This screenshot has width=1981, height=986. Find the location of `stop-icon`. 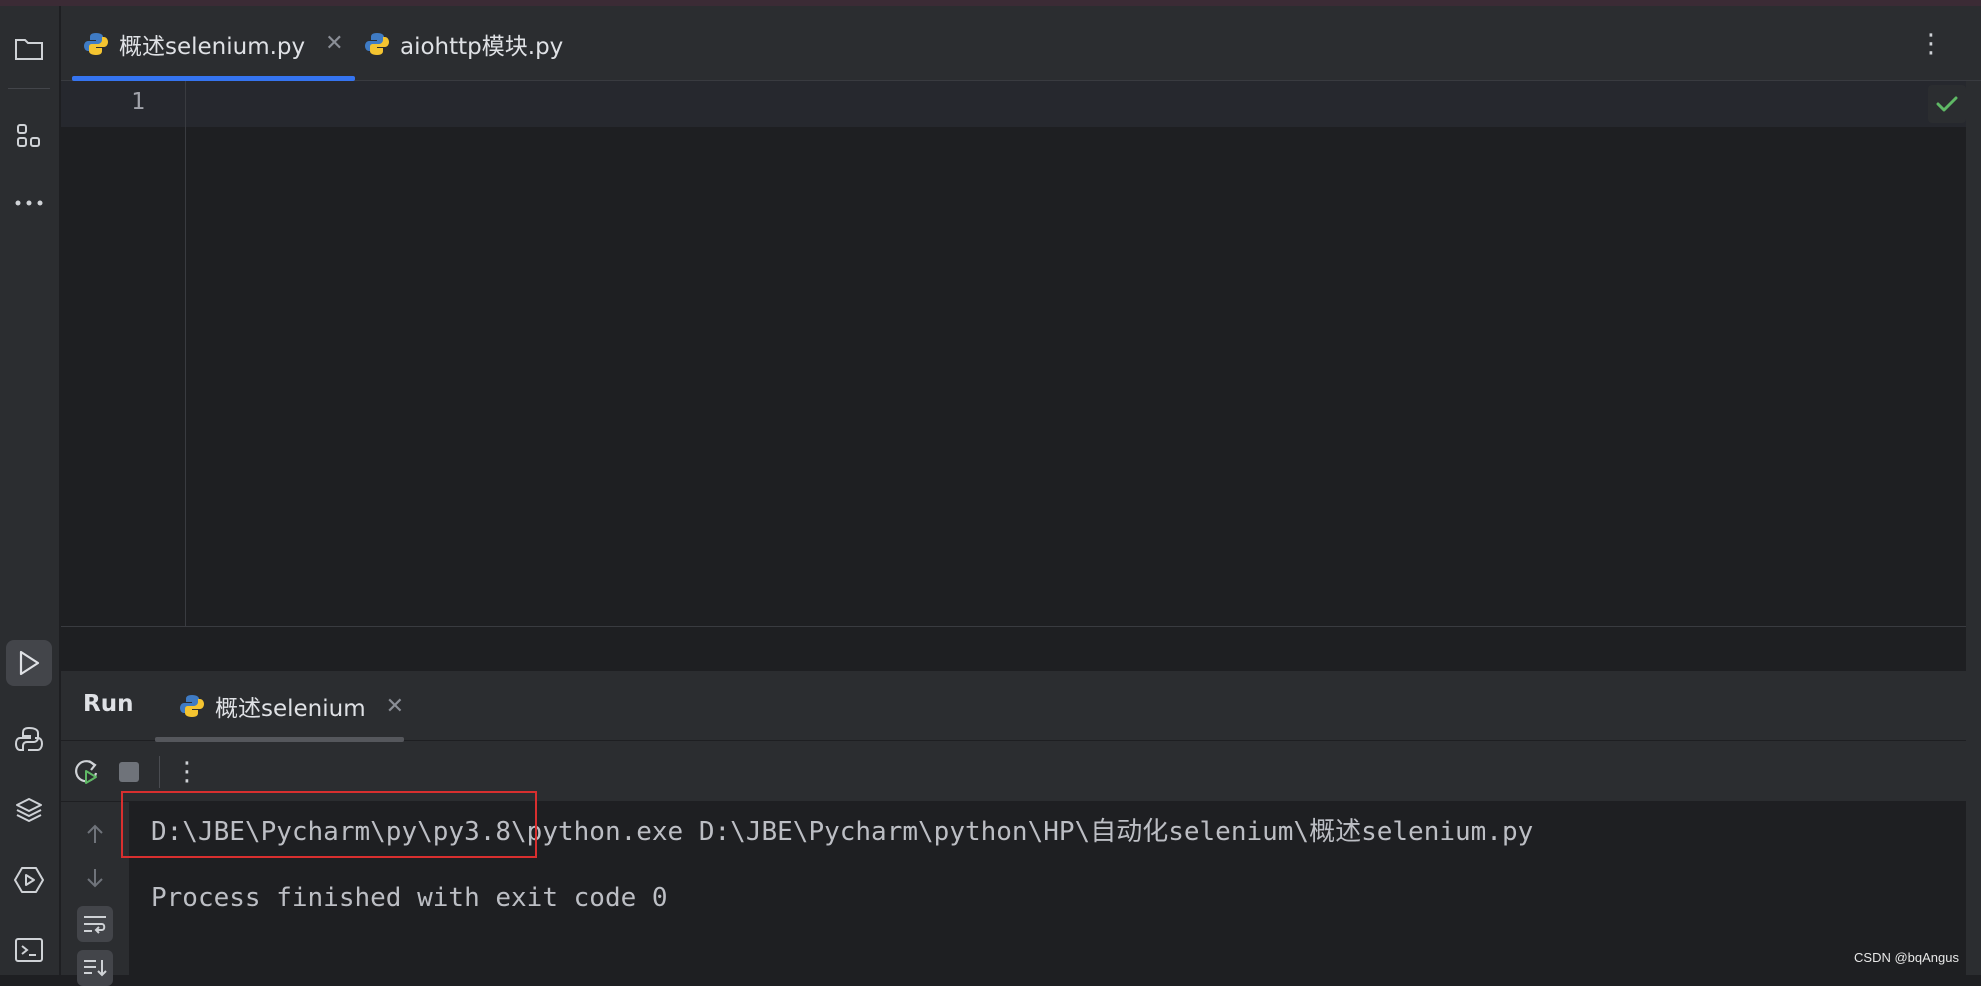

stop-icon is located at coordinates (129, 772).